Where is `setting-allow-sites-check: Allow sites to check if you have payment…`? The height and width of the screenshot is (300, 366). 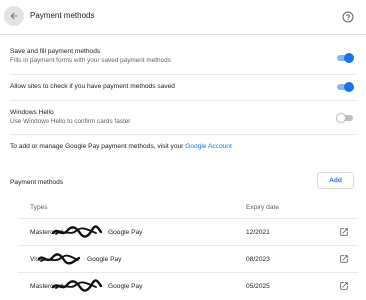 setting-allow-sites-check: Allow sites to check if you have payment… is located at coordinates (183, 87).